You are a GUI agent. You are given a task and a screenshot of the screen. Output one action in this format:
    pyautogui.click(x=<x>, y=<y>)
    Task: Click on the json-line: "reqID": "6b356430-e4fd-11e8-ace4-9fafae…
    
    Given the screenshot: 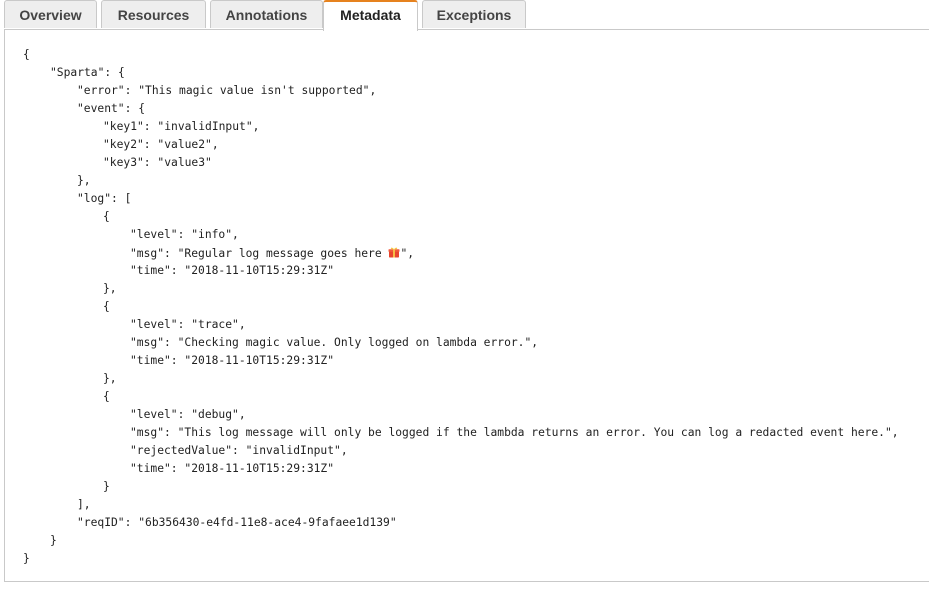 What is the action you would take?
    pyautogui.click(x=237, y=522)
    